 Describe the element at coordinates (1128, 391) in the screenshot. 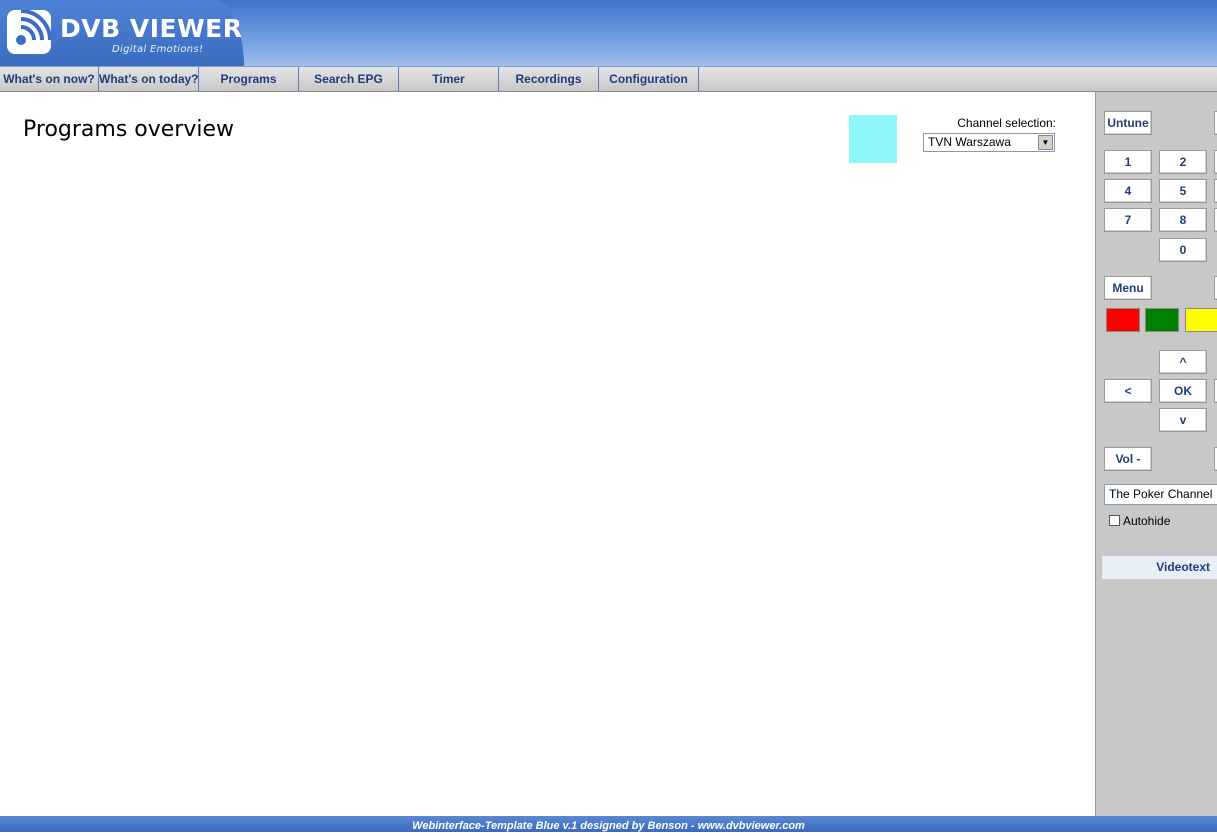

I see `left-button: <` at that location.